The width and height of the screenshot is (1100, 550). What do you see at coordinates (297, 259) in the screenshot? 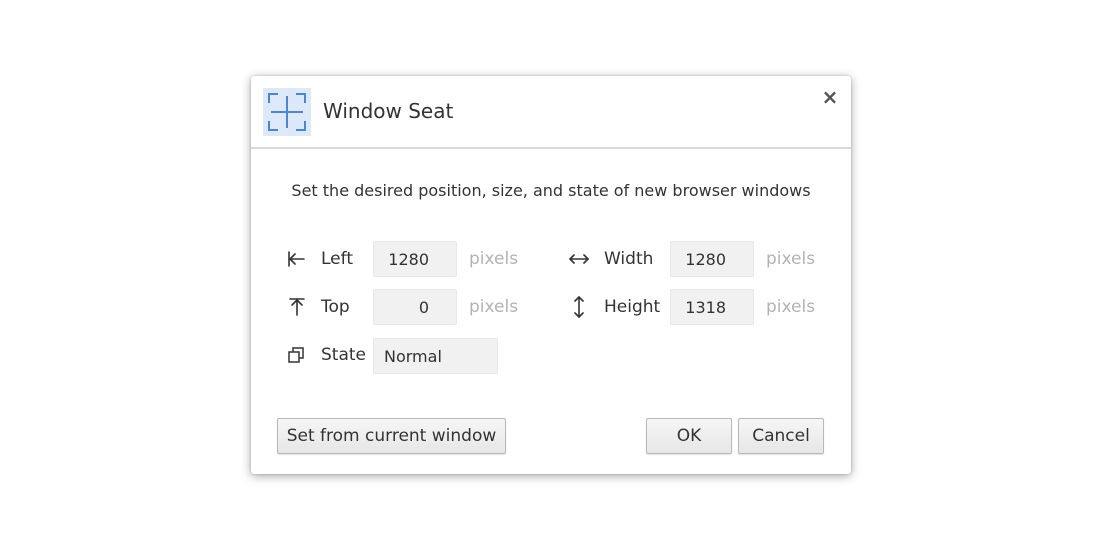
I see `arrow-left-to-bar-icon` at bounding box center [297, 259].